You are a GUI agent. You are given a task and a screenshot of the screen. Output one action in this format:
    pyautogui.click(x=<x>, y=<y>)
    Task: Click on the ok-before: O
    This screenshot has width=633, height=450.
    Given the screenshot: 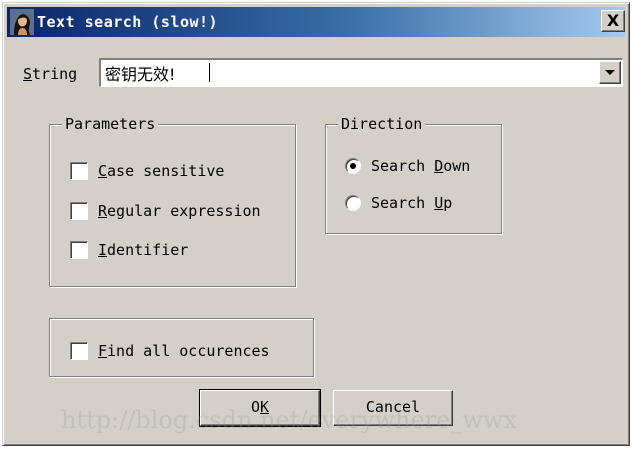 What is the action you would take?
    pyautogui.click(x=255, y=407)
    